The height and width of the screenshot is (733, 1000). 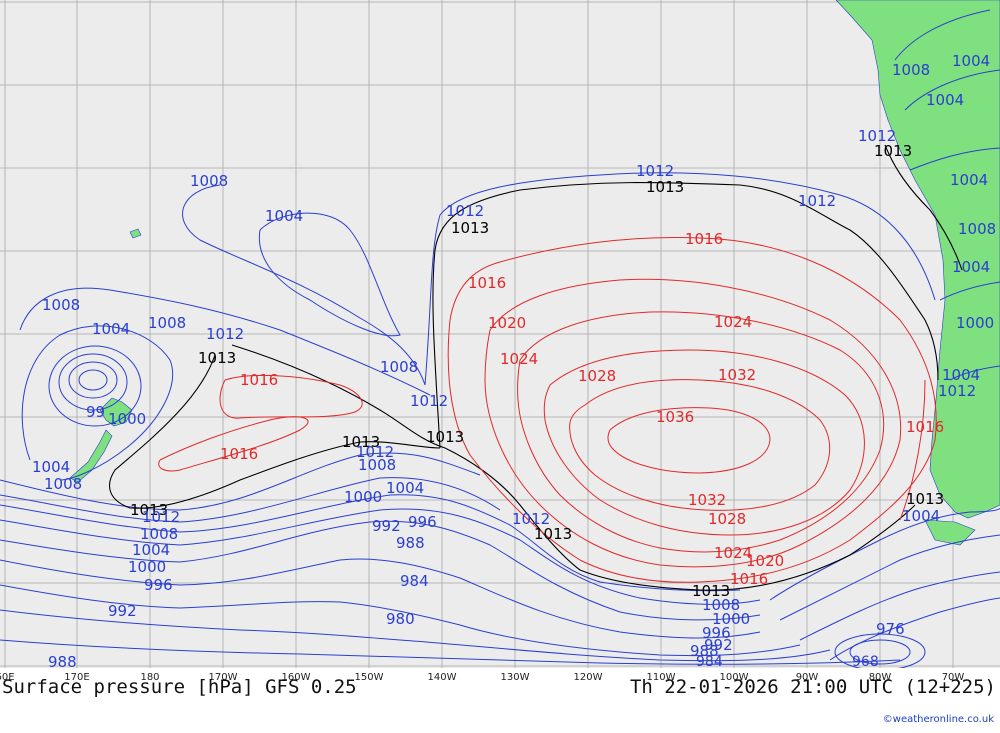 What do you see at coordinates (400, 619) in the screenshot?
I see `isobar-label: 980` at bounding box center [400, 619].